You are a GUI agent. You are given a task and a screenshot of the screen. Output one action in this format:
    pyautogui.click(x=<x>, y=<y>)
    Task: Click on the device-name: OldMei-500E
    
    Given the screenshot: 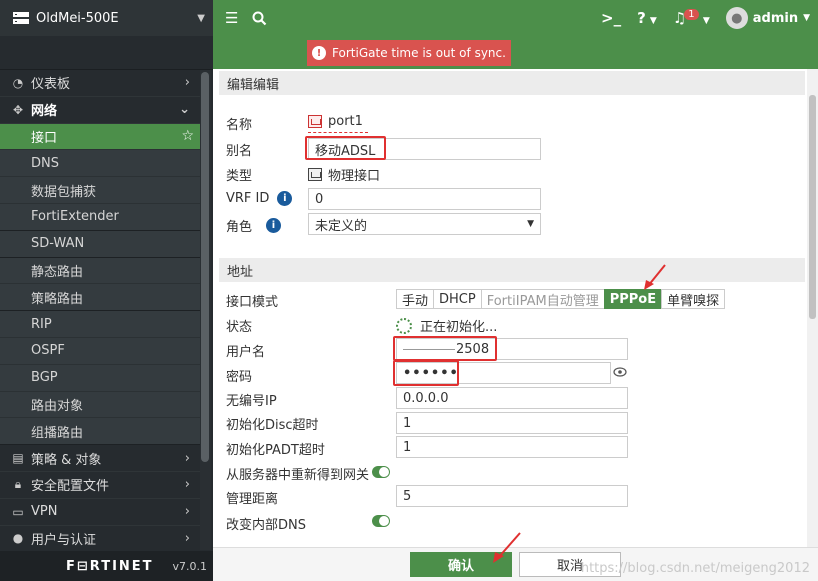 What is the action you would take?
    pyautogui.click(x=77, y=18)
    